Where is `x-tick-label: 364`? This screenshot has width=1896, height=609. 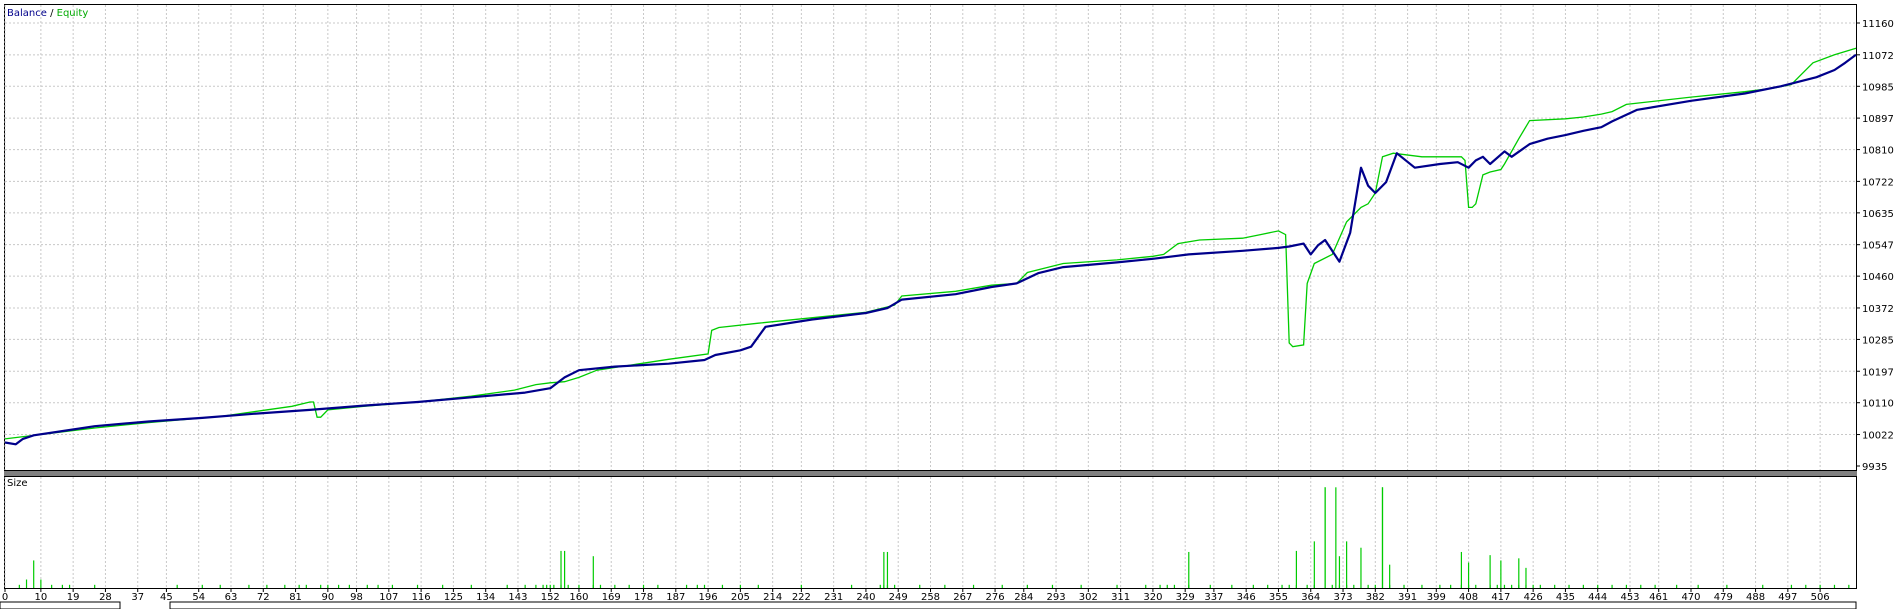 x-tick-label: 364 is located at coordinates (1310, 597).